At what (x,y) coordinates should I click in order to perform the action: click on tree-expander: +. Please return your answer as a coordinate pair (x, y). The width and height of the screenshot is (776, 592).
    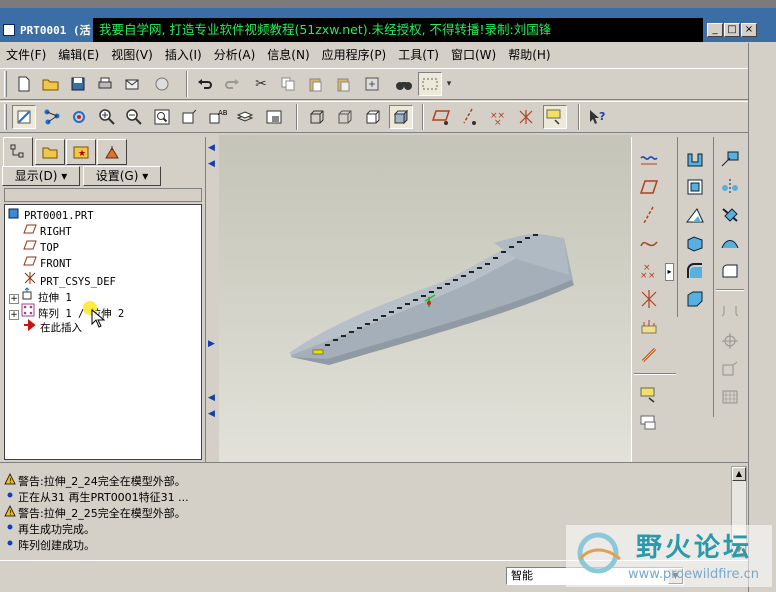
    Looking at the image, I should click on (14, 315).